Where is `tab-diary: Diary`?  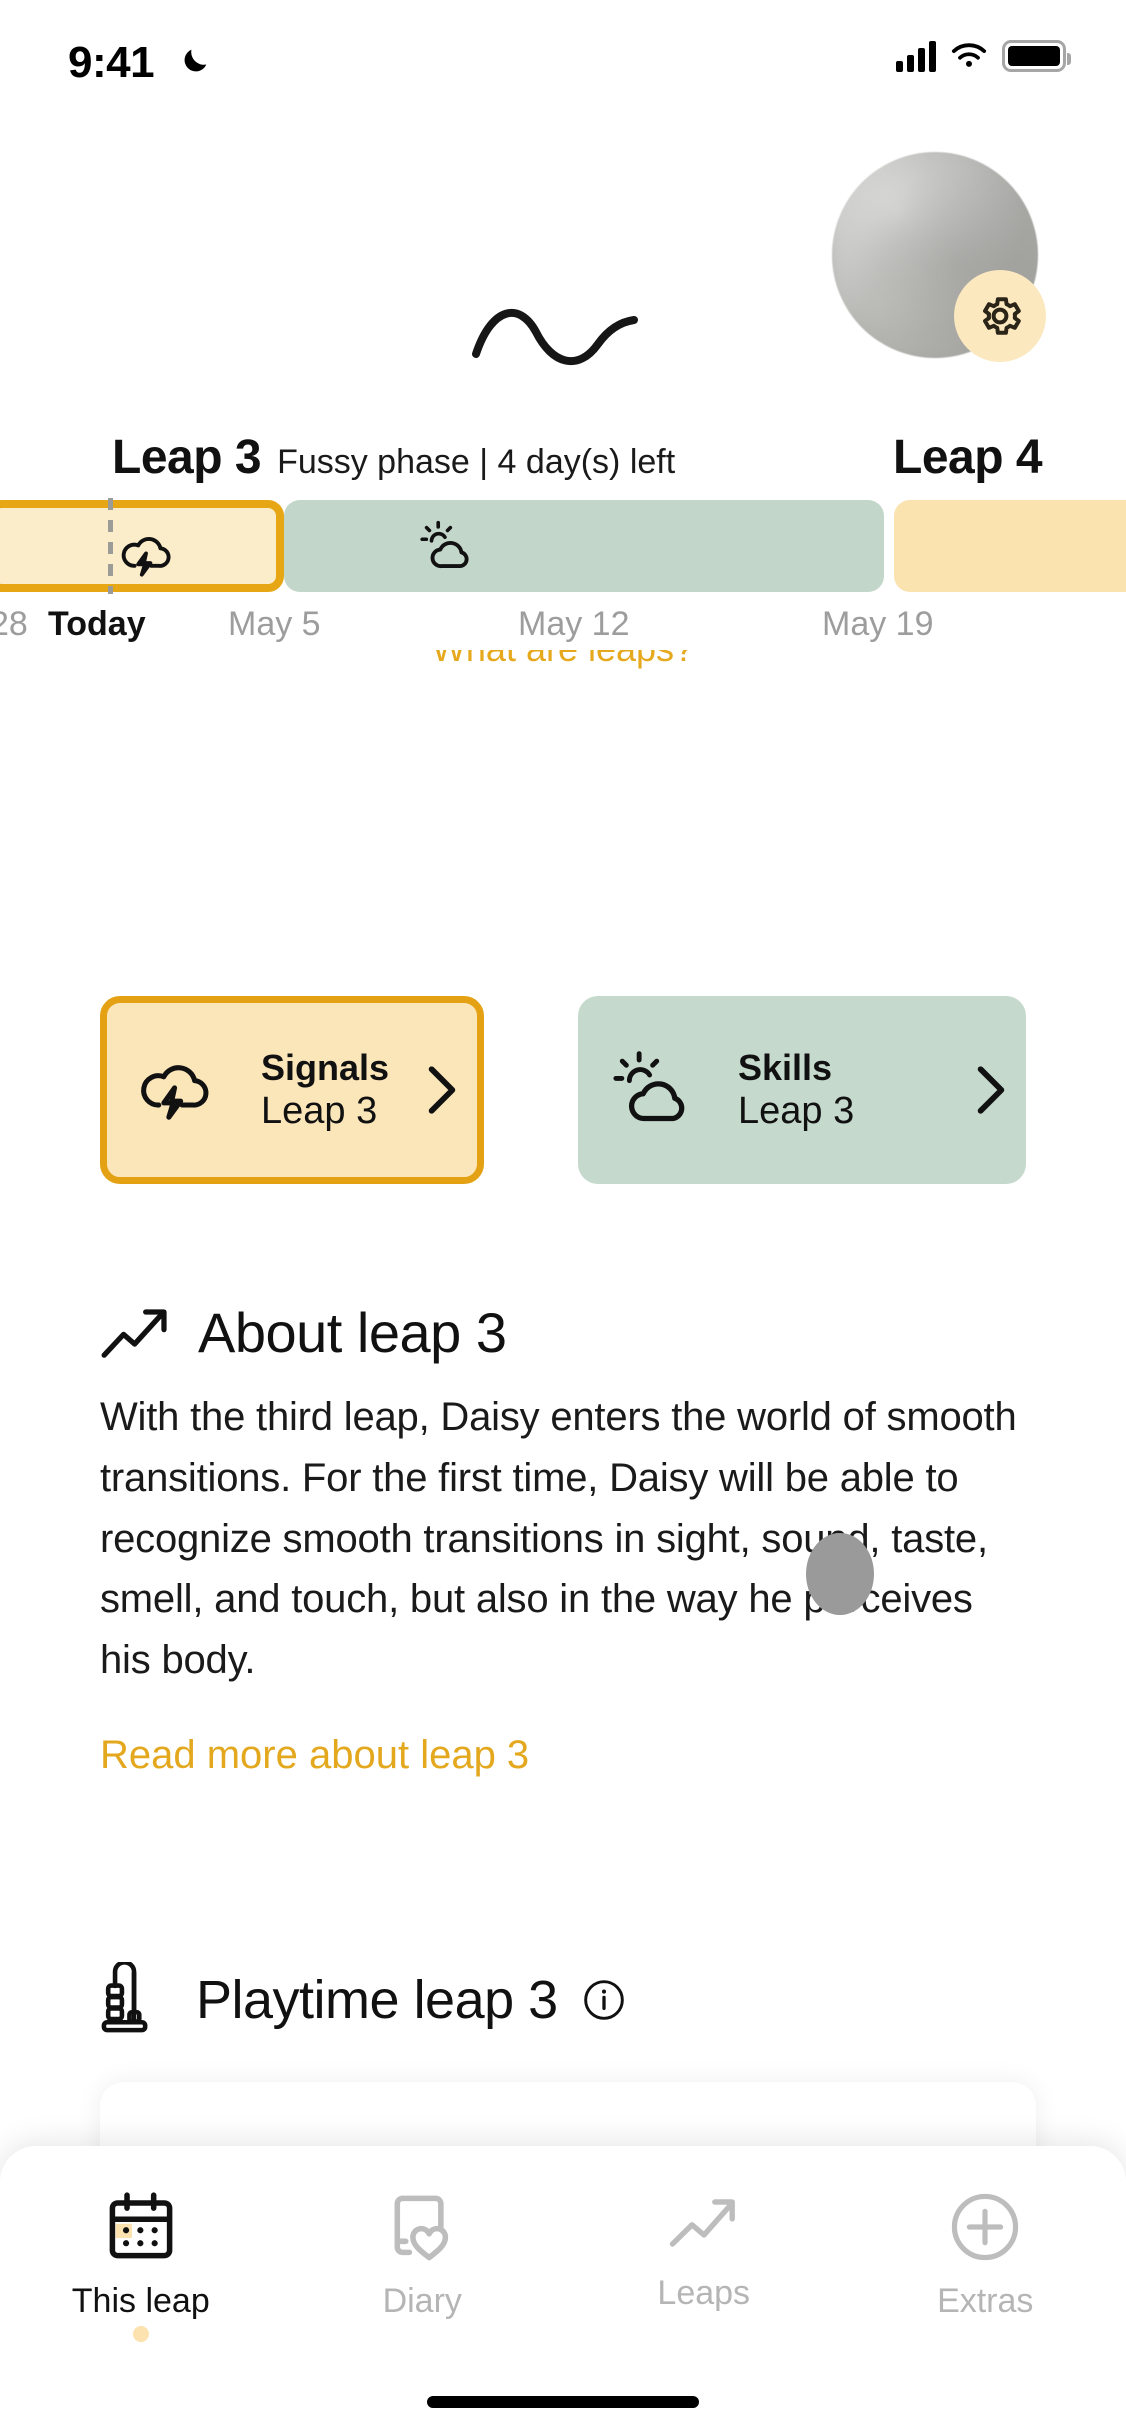
tab-diary: Diary is located at coordinates (423, 2254).